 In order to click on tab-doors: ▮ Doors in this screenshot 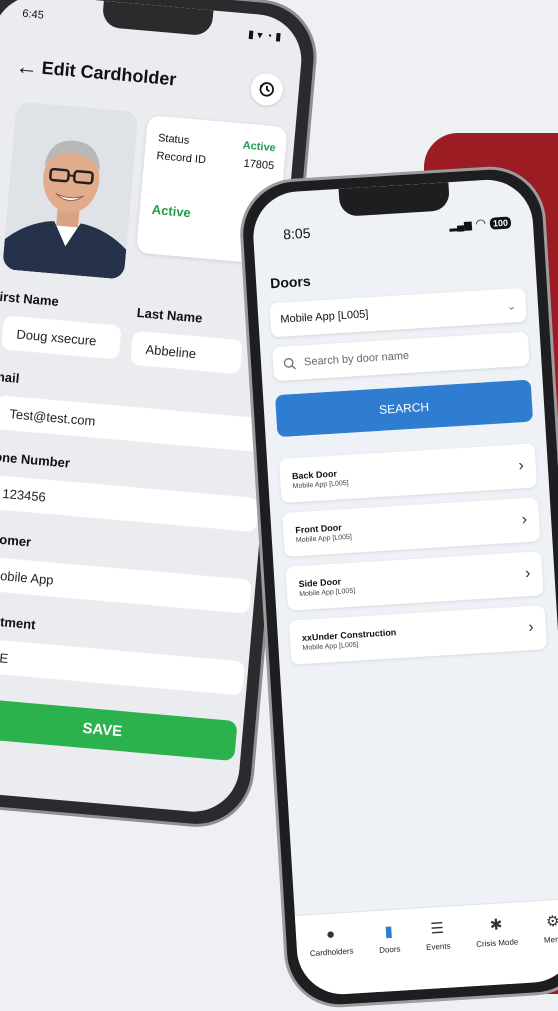, I will do `click(391, 957)`.